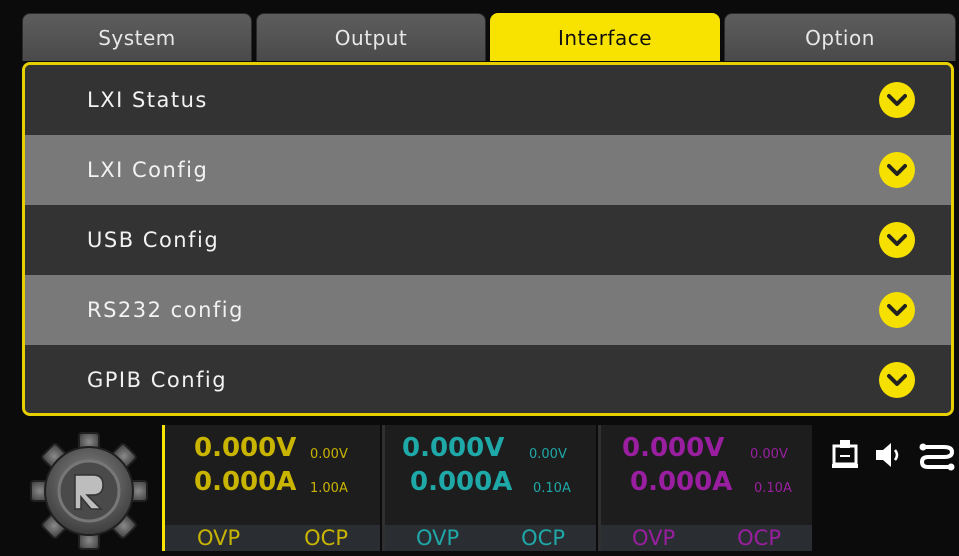 The height and width of the screenshot is (556, 959). Describe the element at coordinates (673, 448) in the screenshot. I see `channel-3-voltage: 0.000V` at that location.